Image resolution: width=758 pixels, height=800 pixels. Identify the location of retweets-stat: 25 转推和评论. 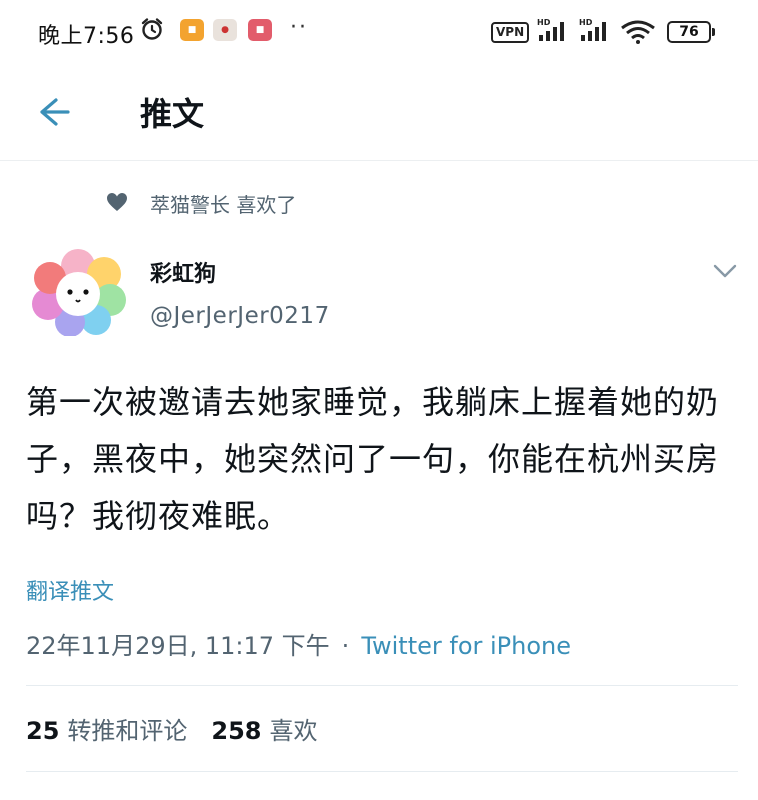
(106, 731).